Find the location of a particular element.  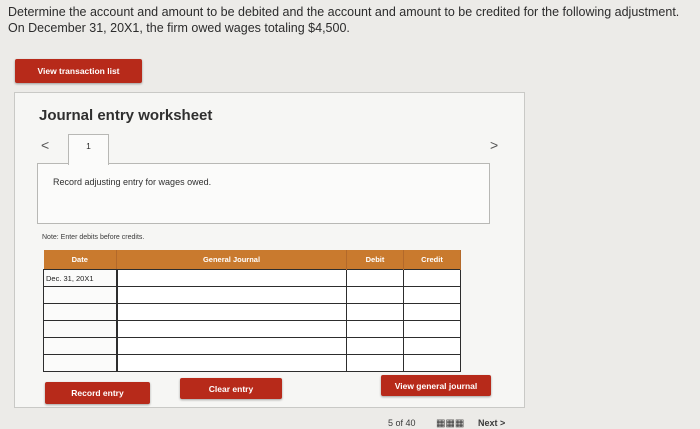

instruction-text: Record adjusting entry for wages owed. is located at coordinates (132, 182).